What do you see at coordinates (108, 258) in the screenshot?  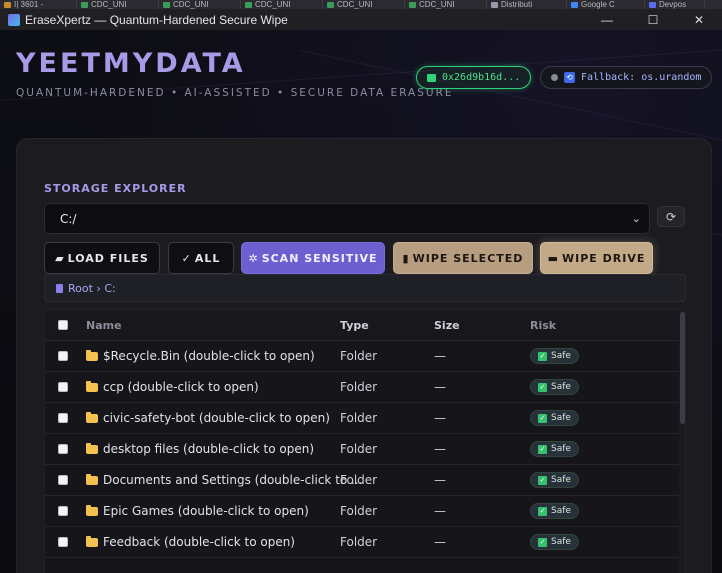 I see `load-files-label: LOAD FILES` at bounding box center [108, 258].